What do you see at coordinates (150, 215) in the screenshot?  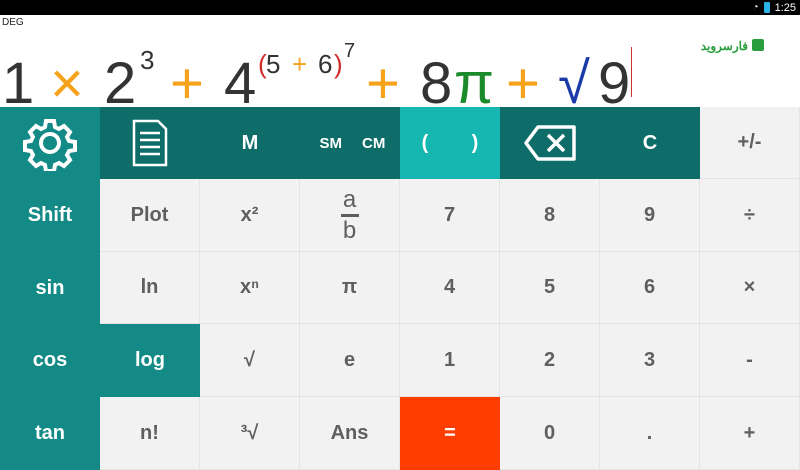 I see `plot-button: Plot` at bounding box center [150, 215].